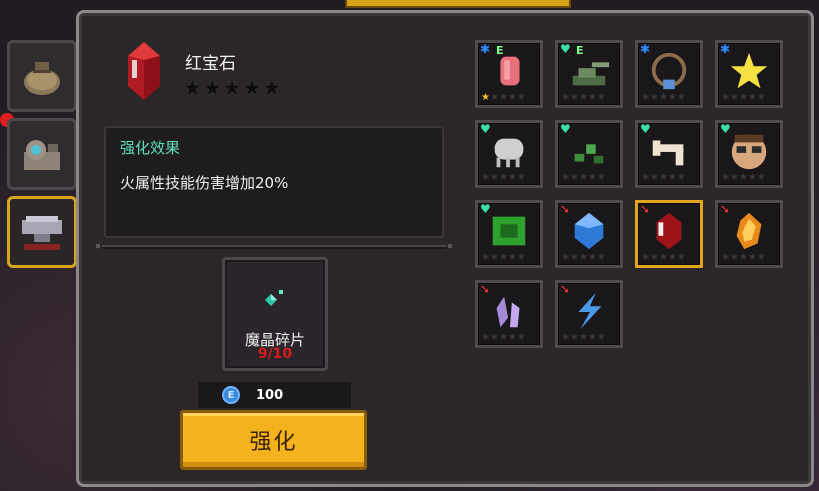 The width and height of the screenshot is (819, 491). I want to click on item-star-rating: ★ ★ ★ ★ ★, so click(232, 88).